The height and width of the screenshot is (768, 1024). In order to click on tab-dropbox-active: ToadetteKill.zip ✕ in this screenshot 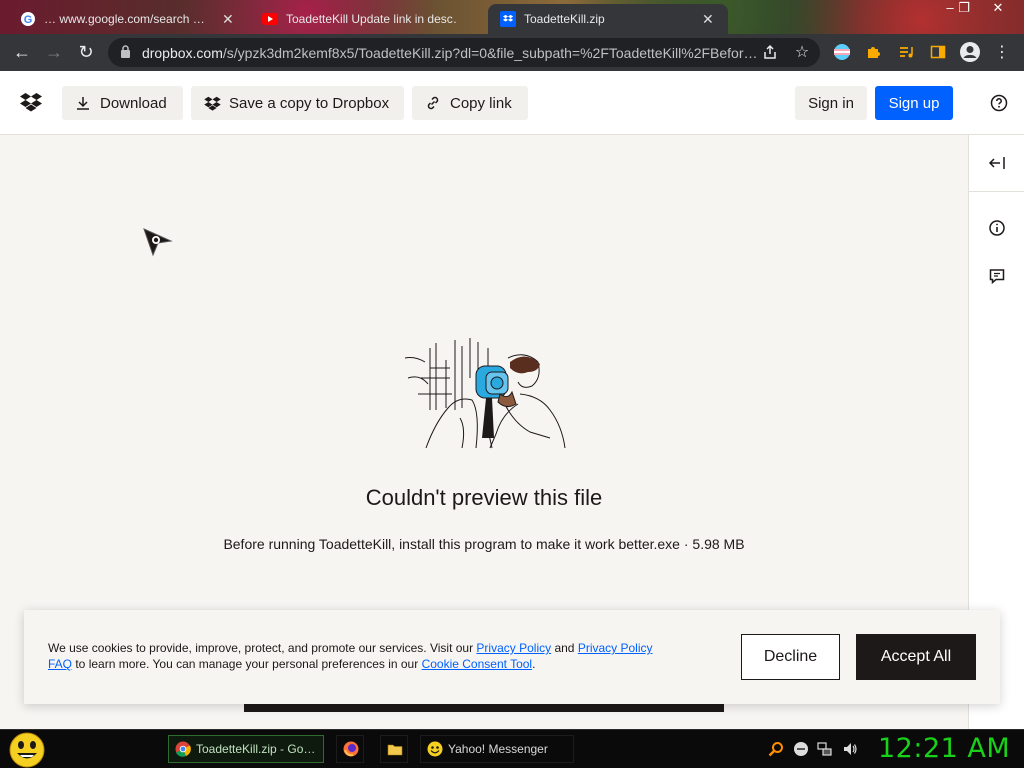, I will do `click(608, 19)`.